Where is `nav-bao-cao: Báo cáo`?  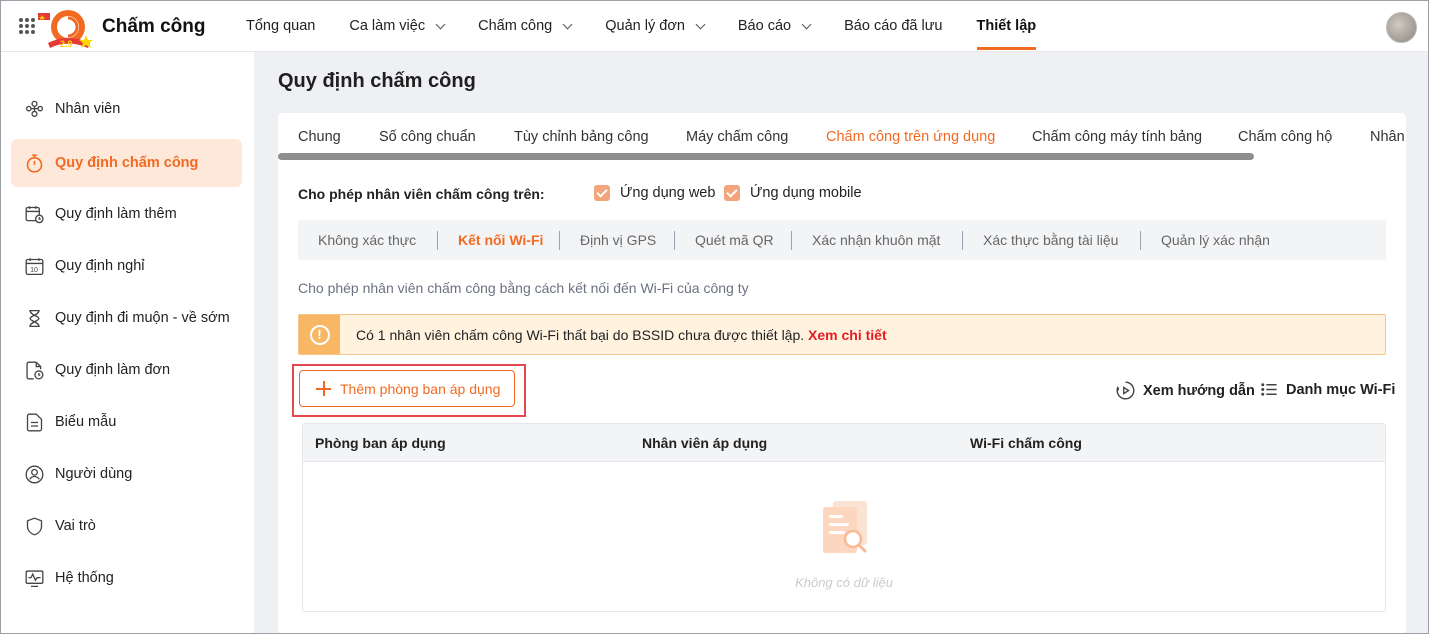
nav-bao-cao: Báo cáo is located at coordinates (774, 26).